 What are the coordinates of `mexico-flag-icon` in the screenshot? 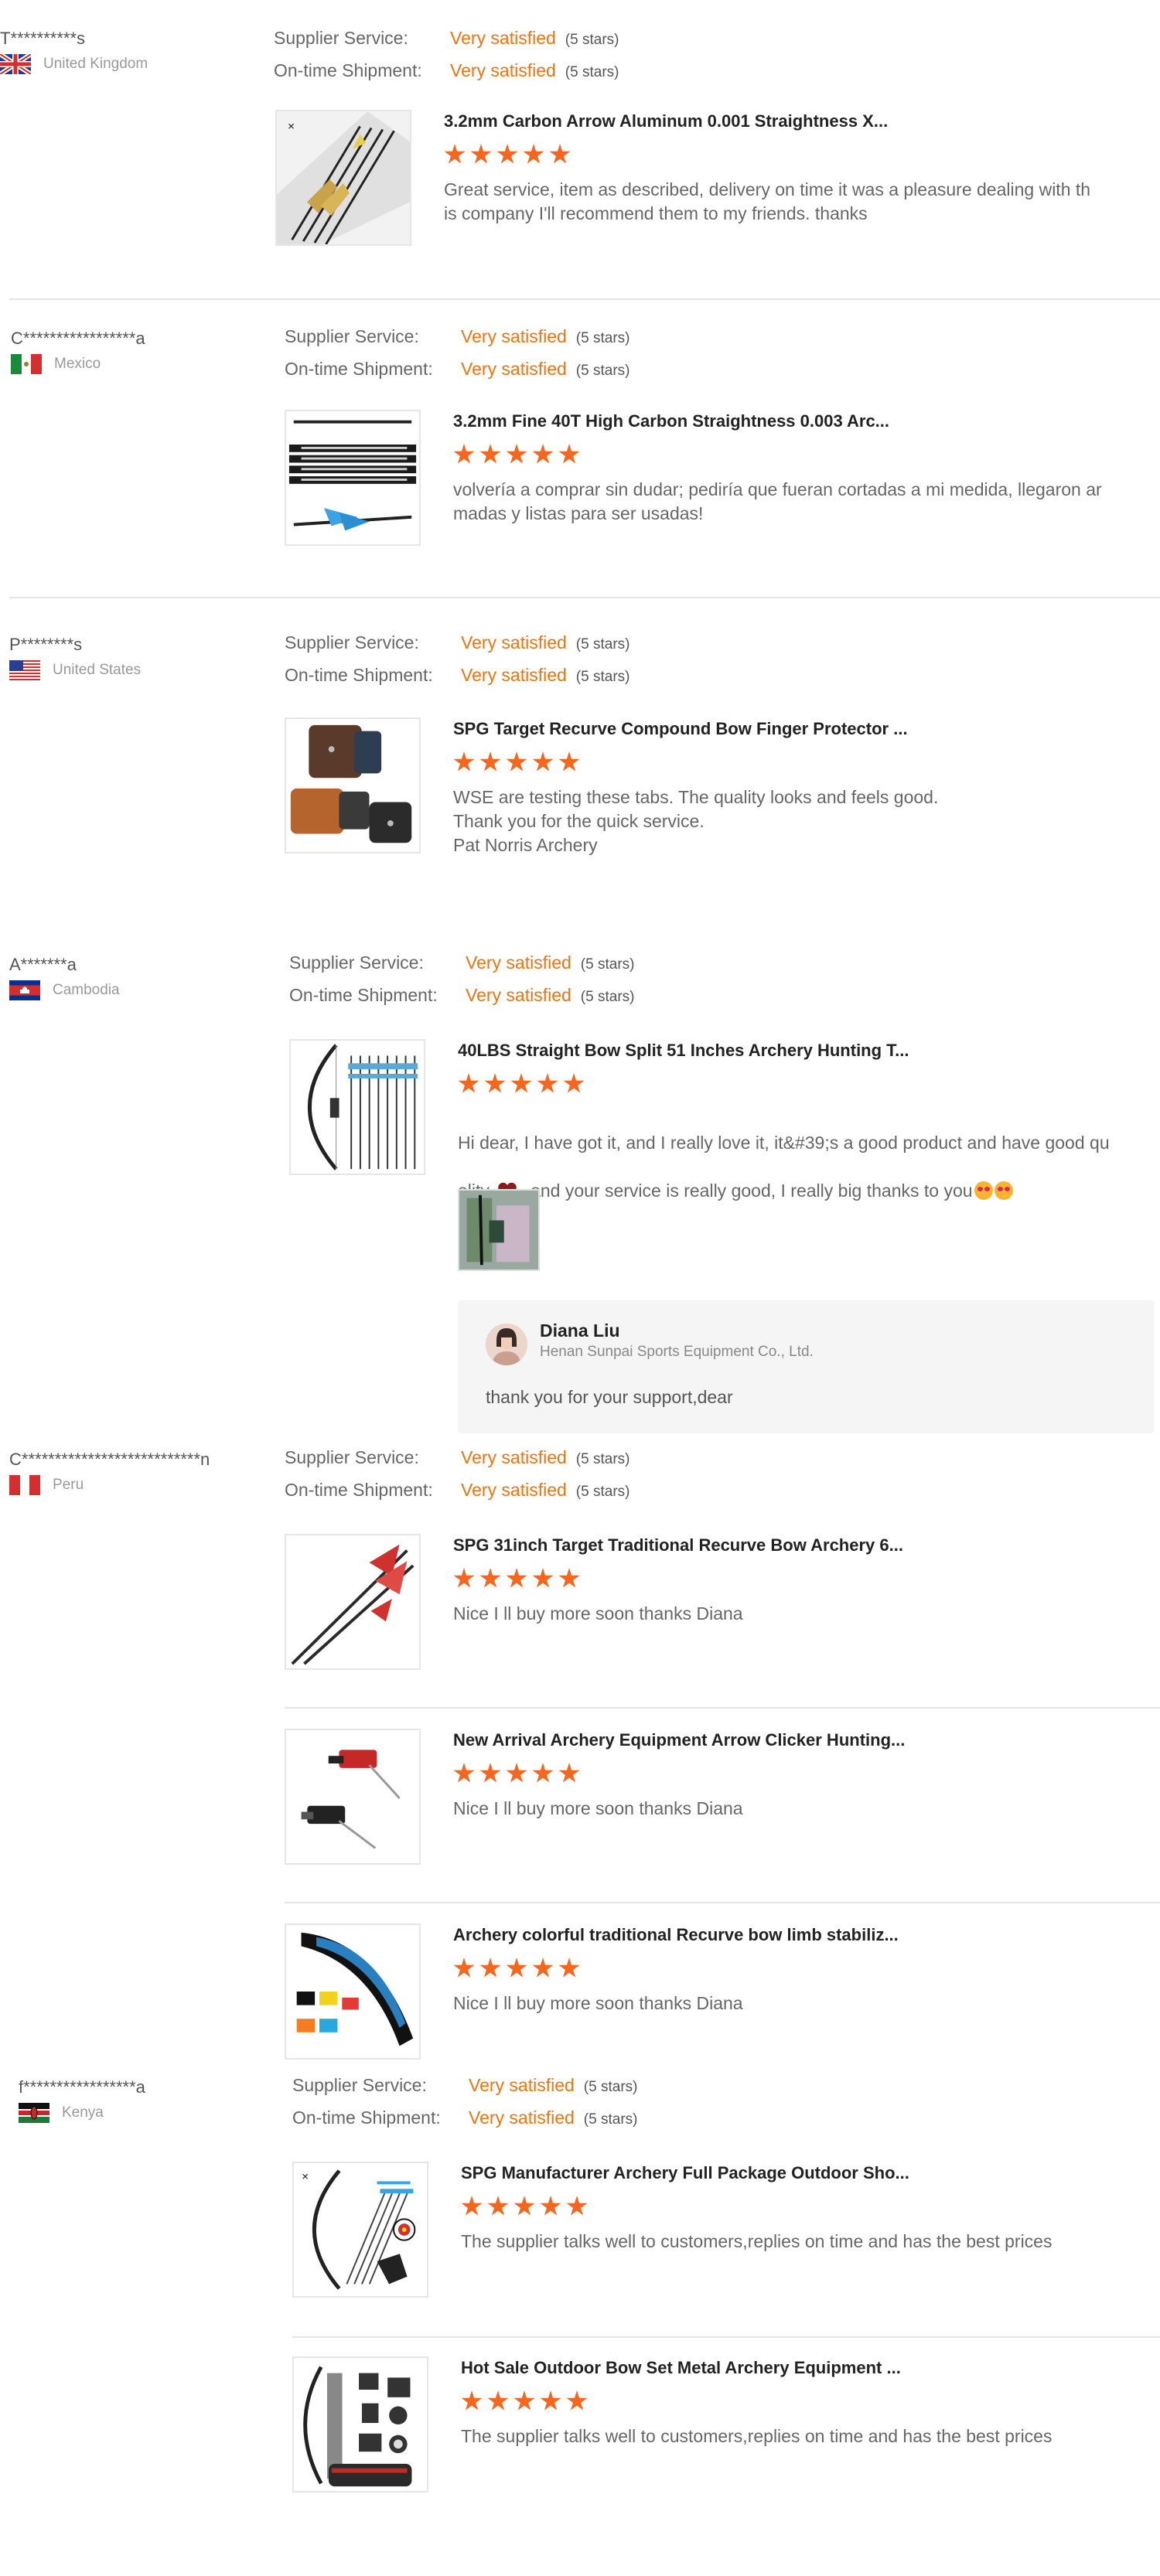 It's located at (27, 364).